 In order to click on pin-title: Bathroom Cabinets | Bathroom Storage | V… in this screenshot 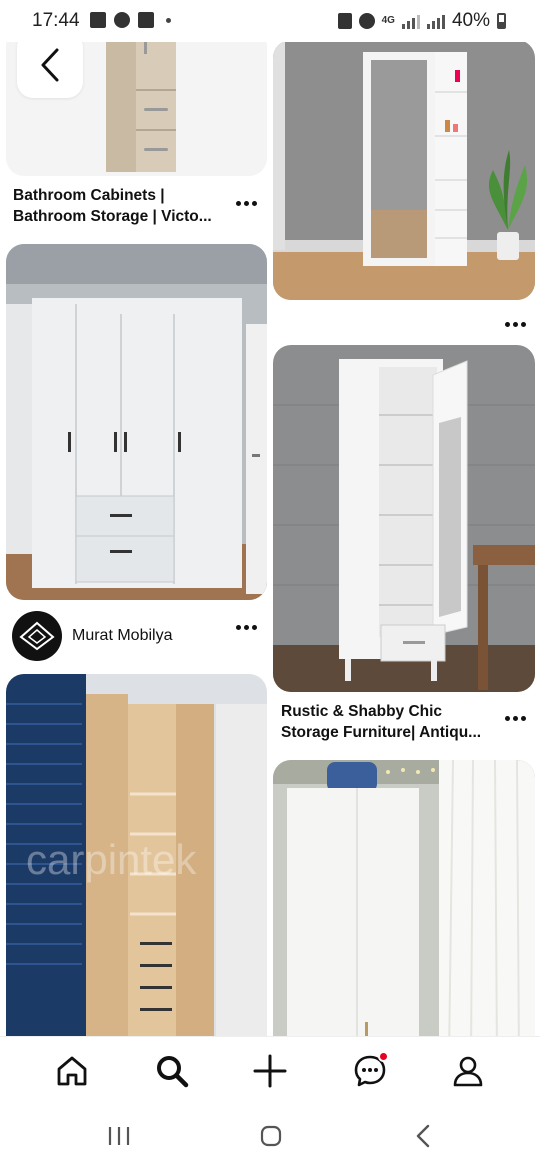, I will do `click(123, 206)`.